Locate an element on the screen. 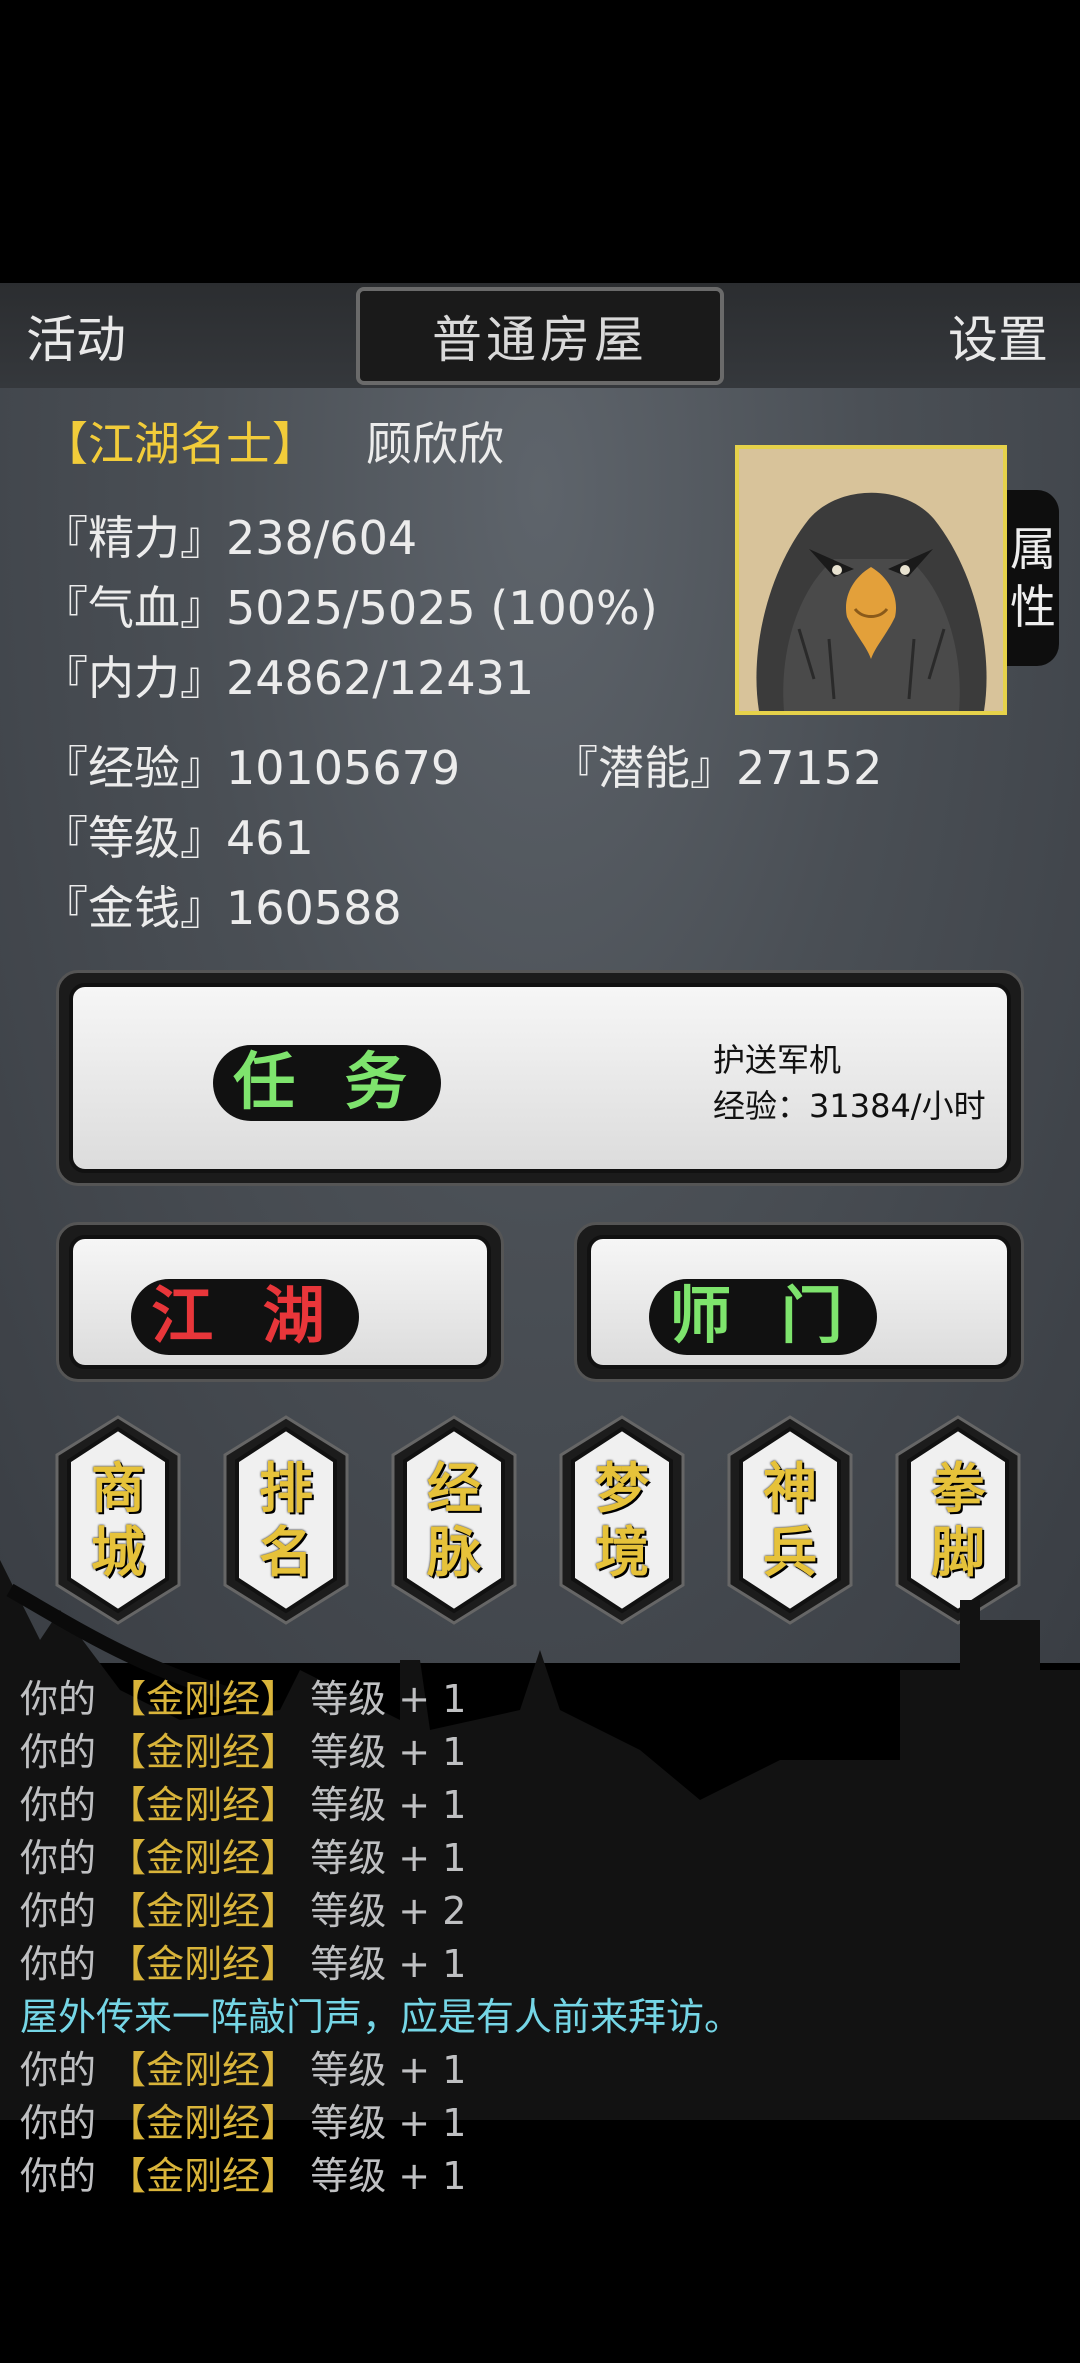 The height and width of the screenshot is (2363, 1080). shimen-button: 师 门 is located at coordinates (799, 1302).